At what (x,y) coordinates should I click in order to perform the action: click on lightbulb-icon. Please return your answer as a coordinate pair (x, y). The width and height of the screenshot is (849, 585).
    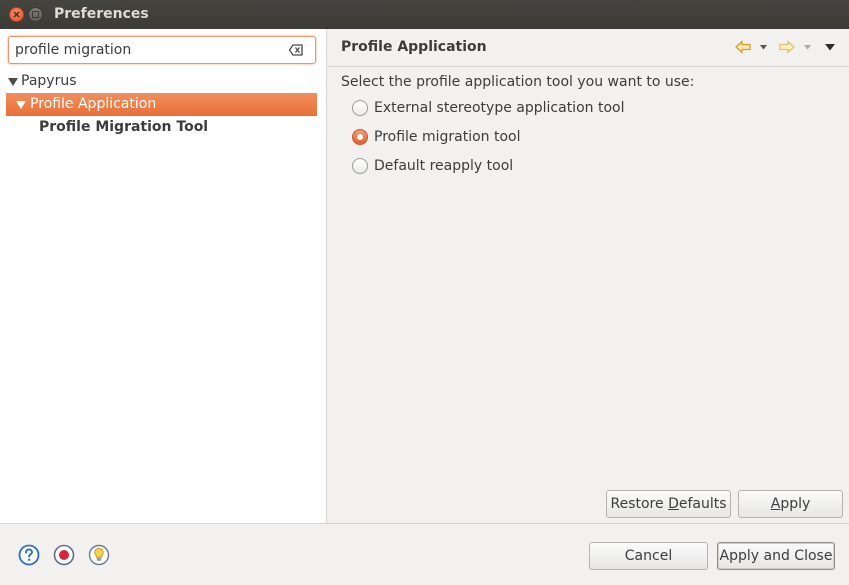
    Looking at the image, I should click on (99, 555).